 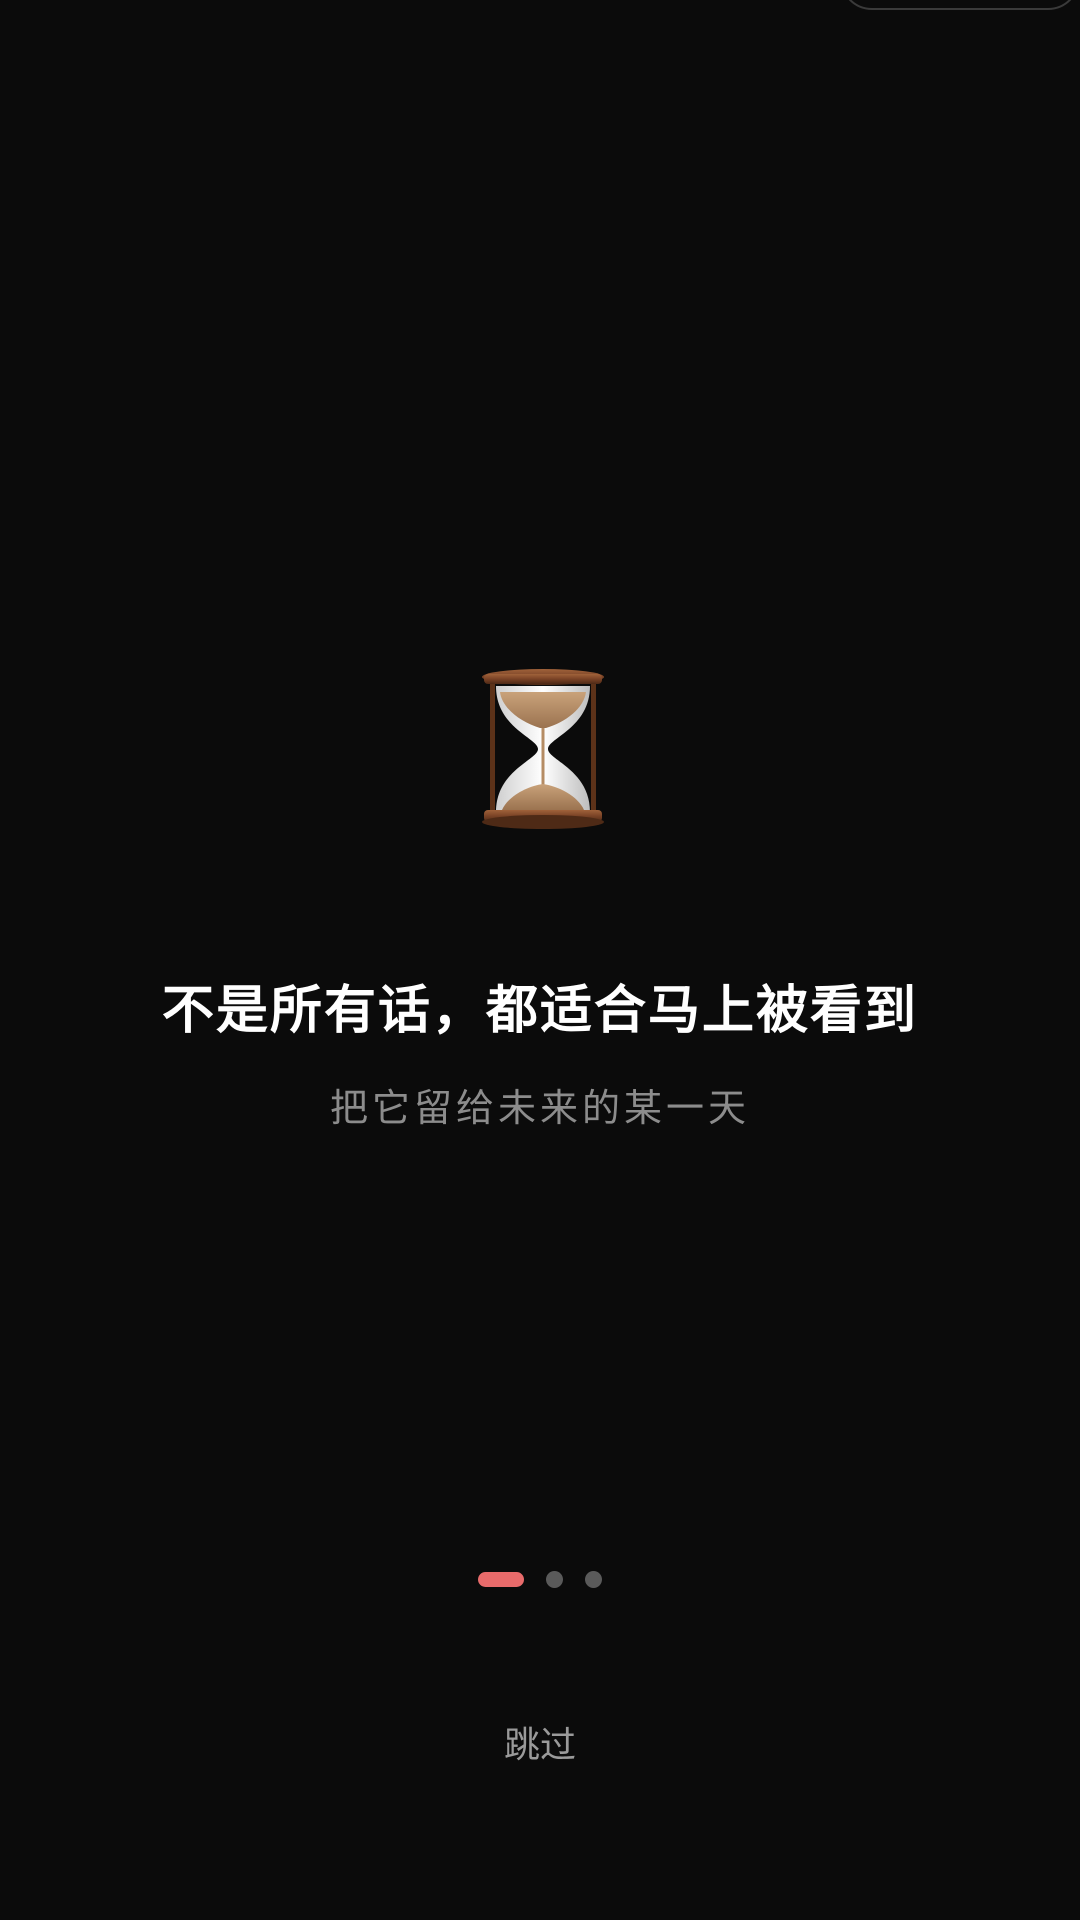 I want to click on skip-button: 跳过, so click(x=540, y=1746).